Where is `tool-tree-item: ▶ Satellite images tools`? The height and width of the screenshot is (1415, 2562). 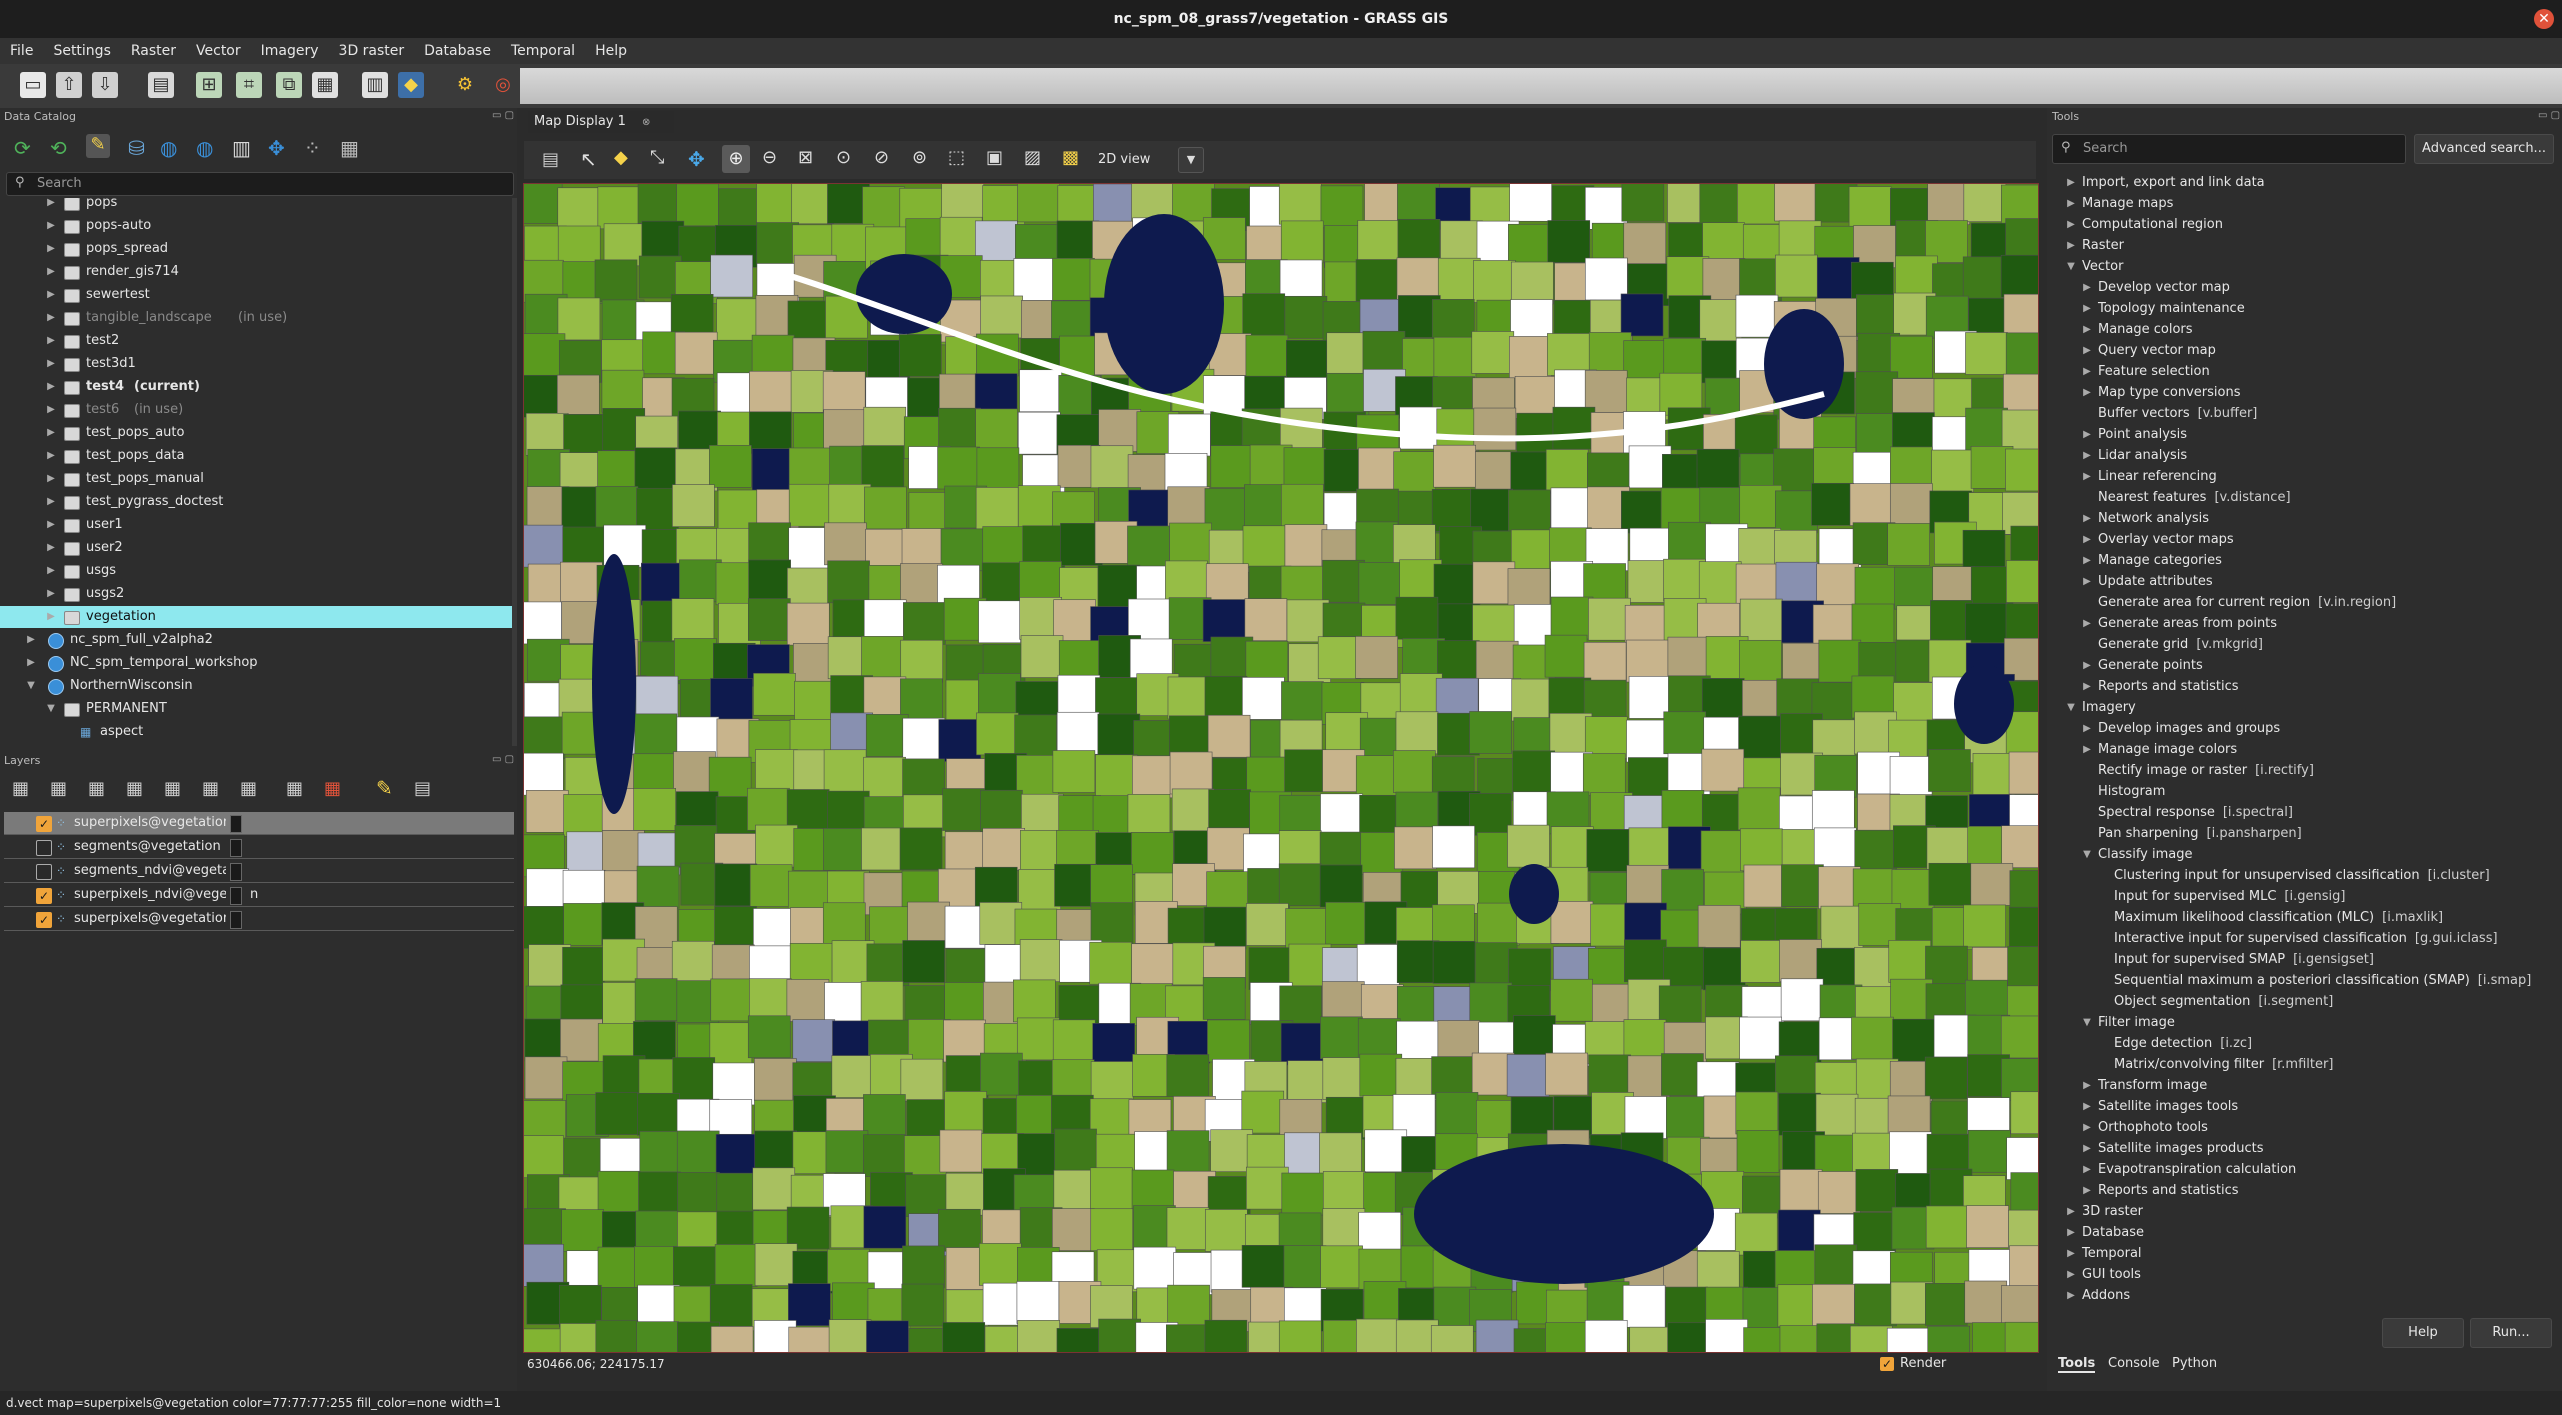 tool-tree-item: ▶ Satellite images tools is located at coordinates (2145, 1106).